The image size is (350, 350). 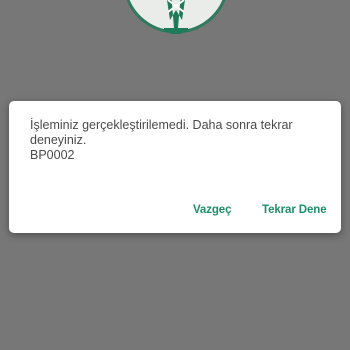 I want to click on bank-tree-logo-icon, so click(x=176, y=17).